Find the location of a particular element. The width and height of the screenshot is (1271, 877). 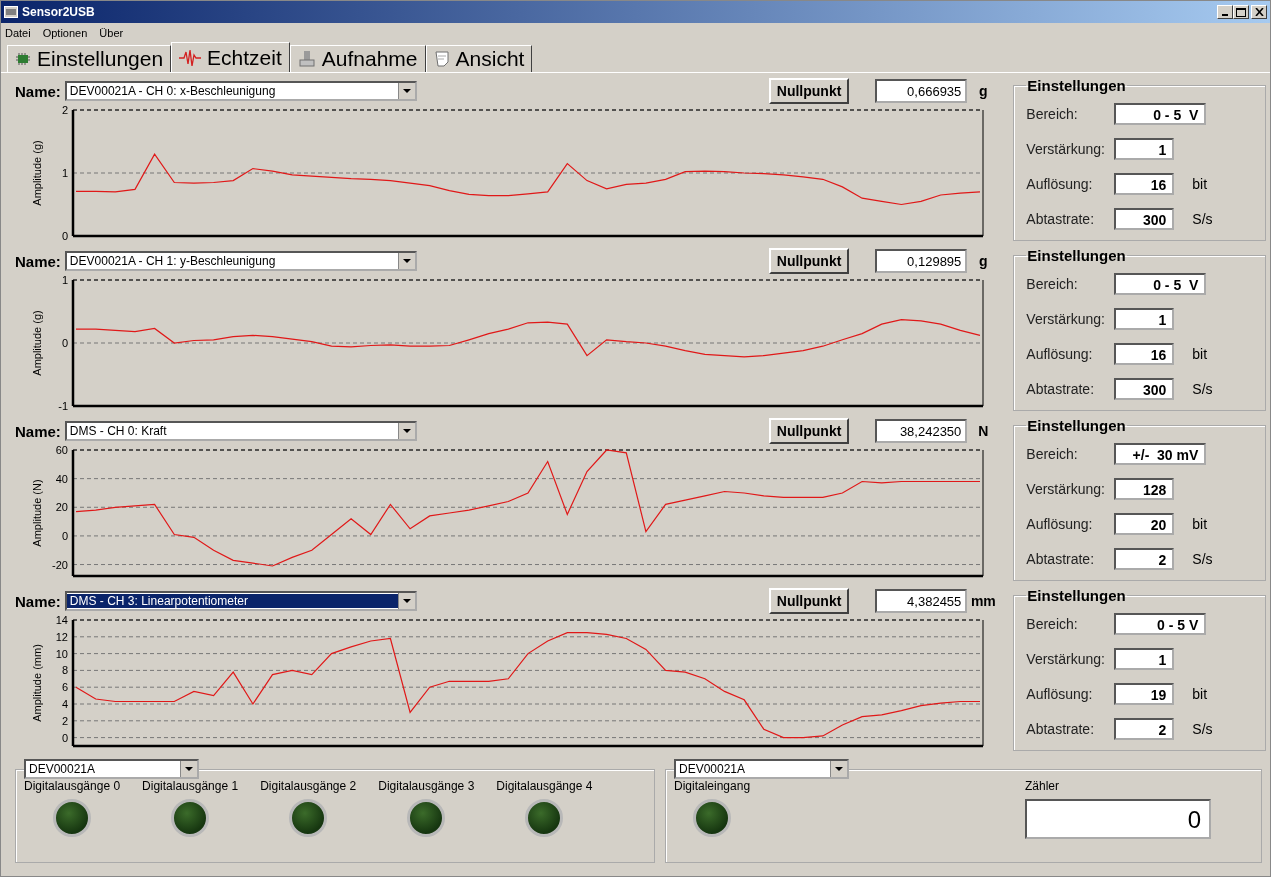

axis-title: Amplitude (N) is located at coordinates (37, 513).